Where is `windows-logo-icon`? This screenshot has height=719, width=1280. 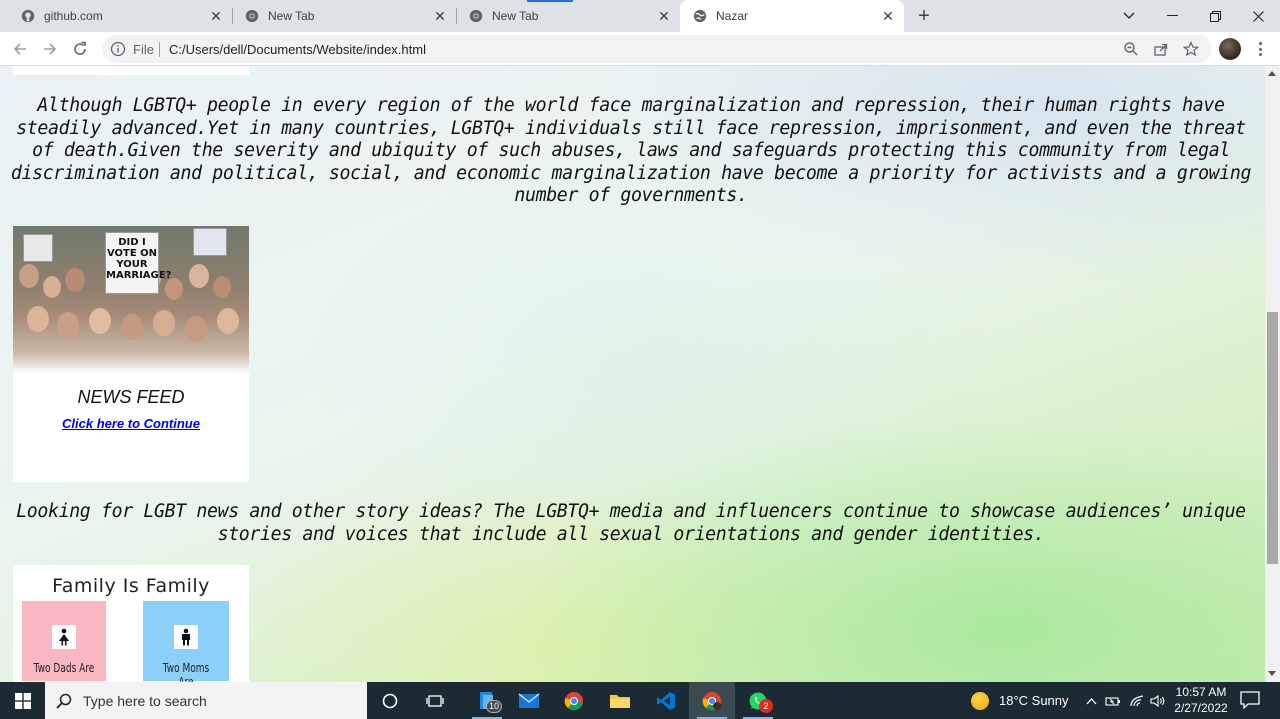 windows-logo-icon is located at coordinates (22, 700).